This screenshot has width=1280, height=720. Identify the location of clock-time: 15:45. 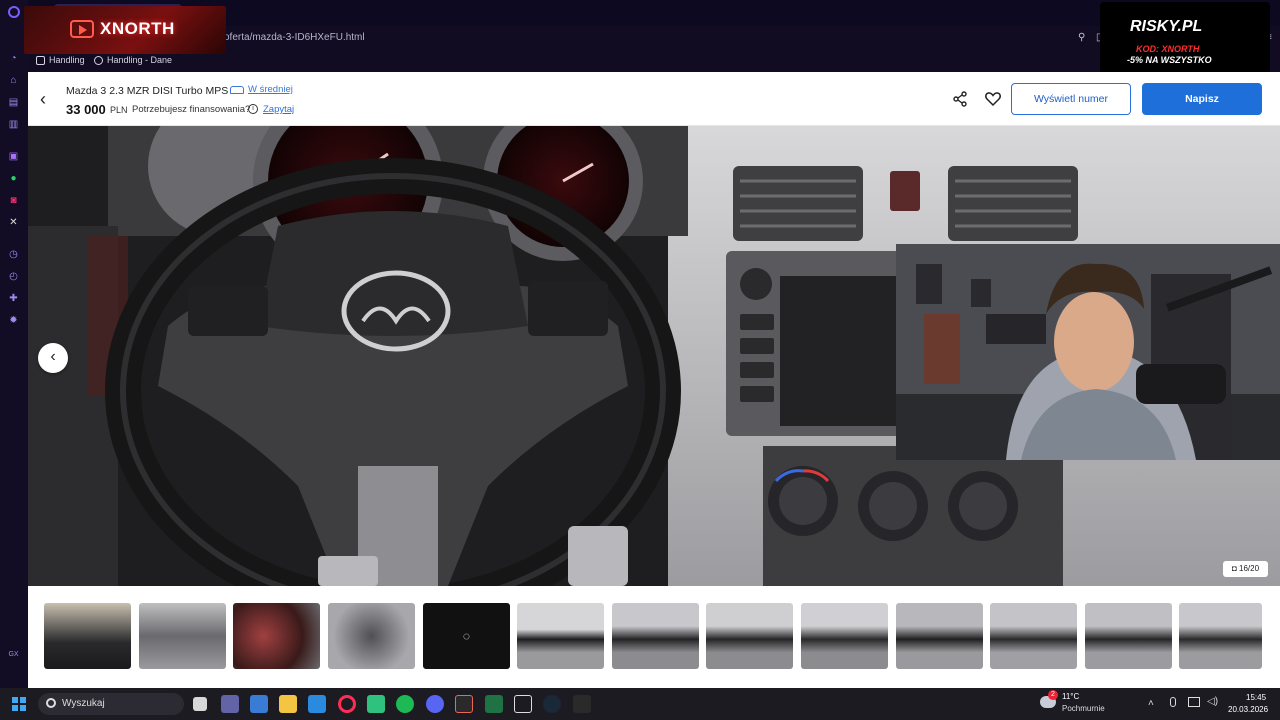
(1256, 697).